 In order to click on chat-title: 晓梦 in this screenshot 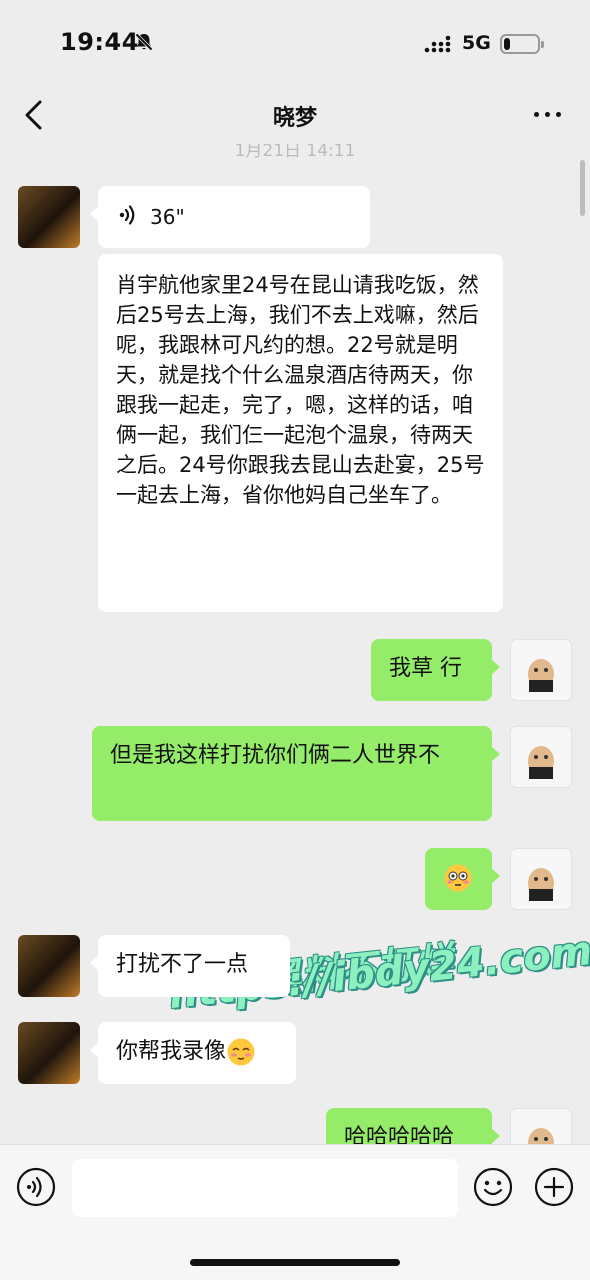, I will do `click(294, 118)`.